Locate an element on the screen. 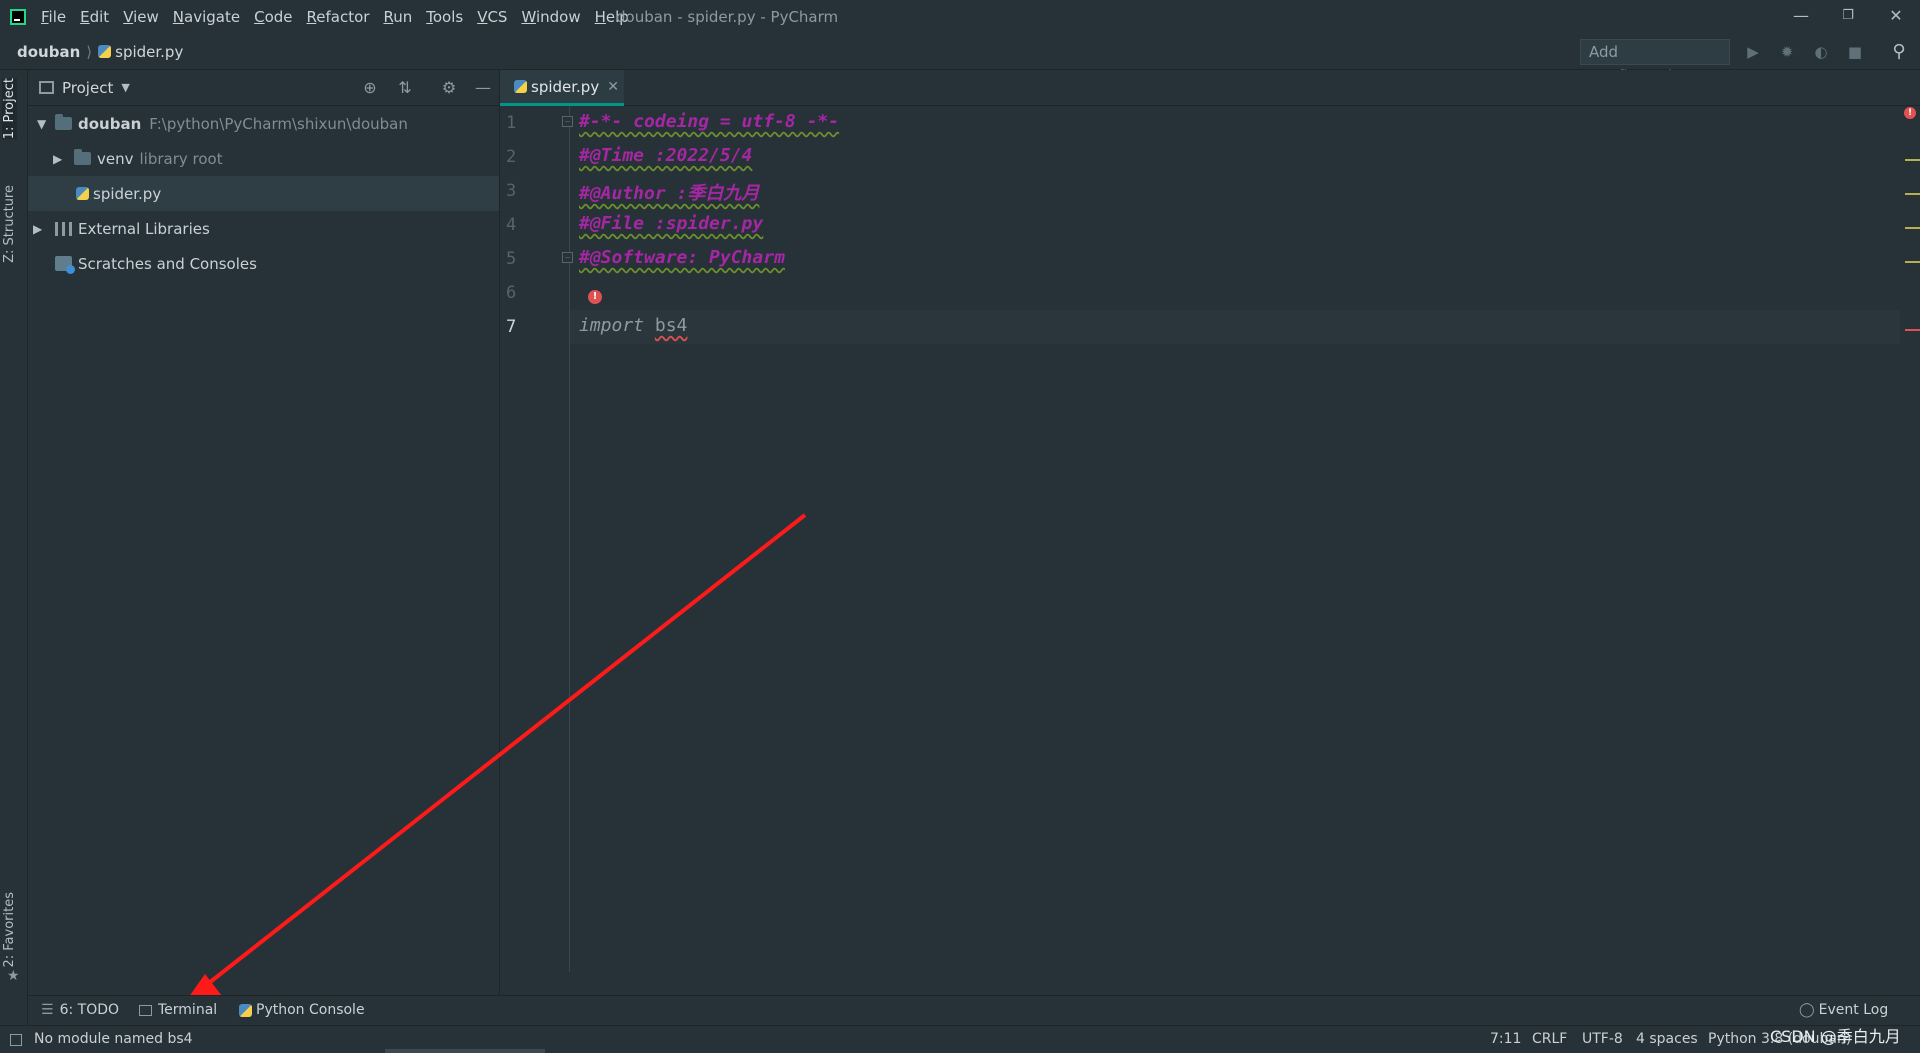 The image size is (1920, 1053). code-line-4: #@File :spider.py is located at coordinates (671, 223).